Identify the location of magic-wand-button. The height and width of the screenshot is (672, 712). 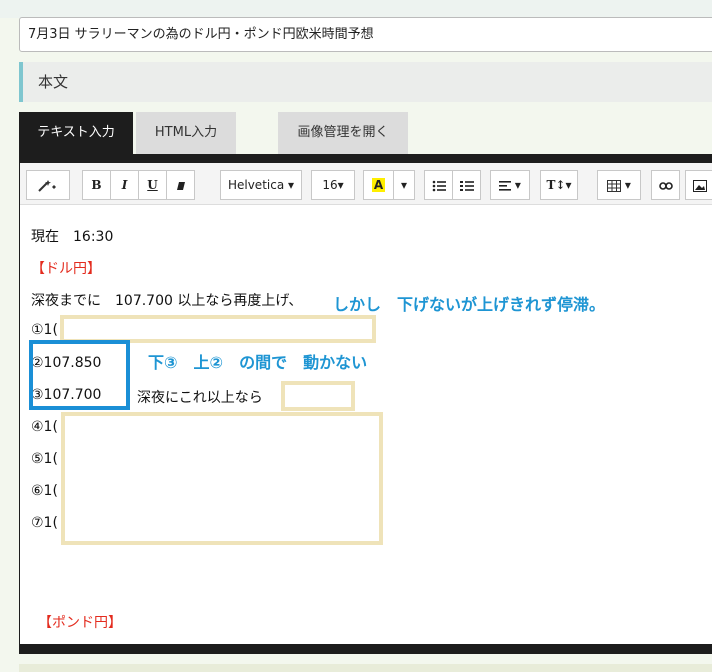
(48, 185).